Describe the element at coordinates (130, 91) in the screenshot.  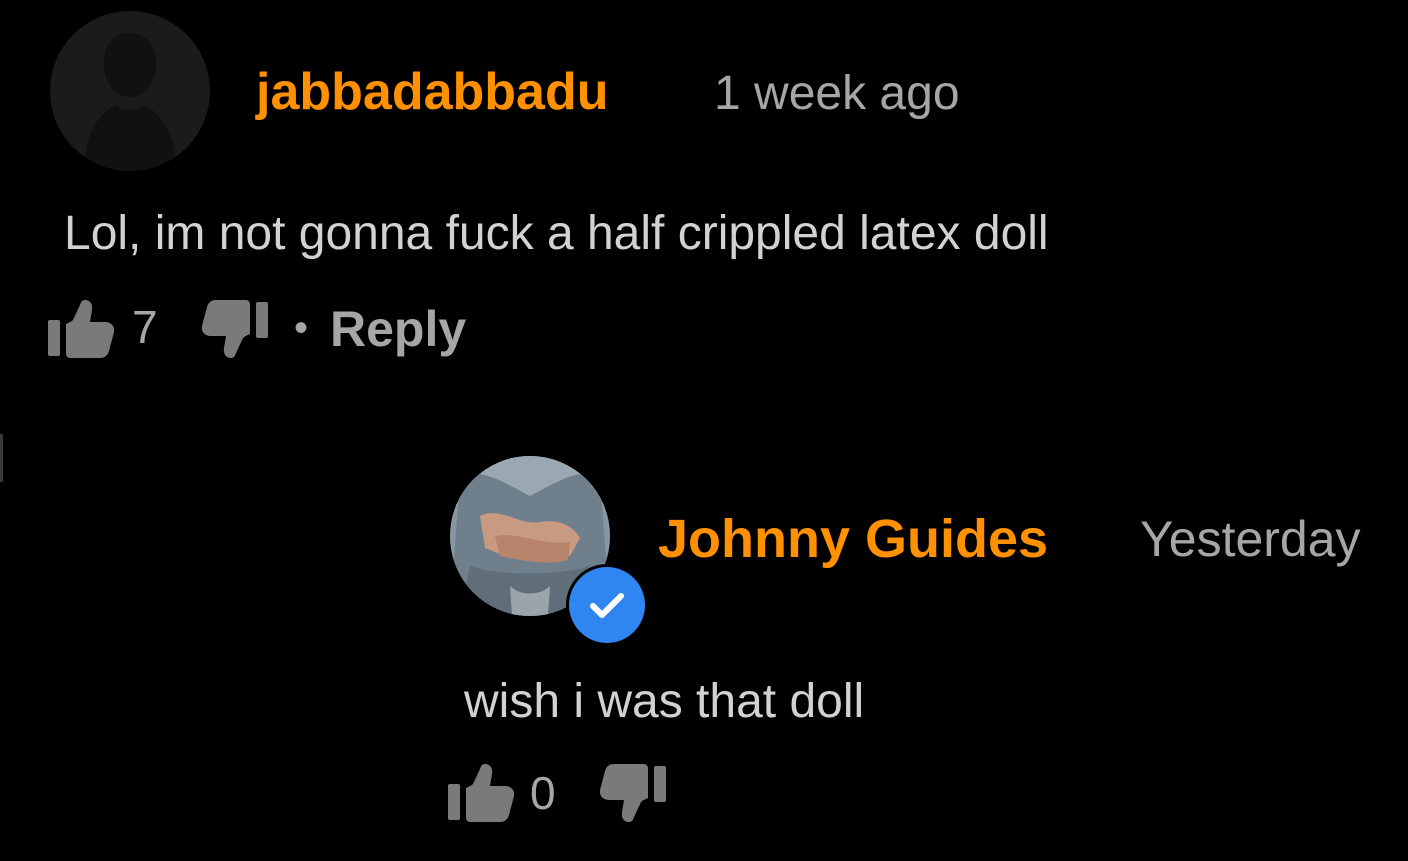
I see `default-avatar-icon` at that location.